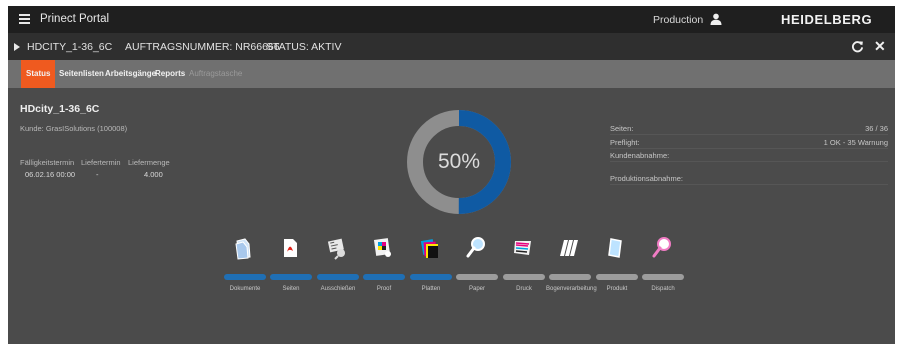 This screenshot has width=903, height=352. Describe the element at coordinates (663, 277) in the screenshot. I see `step-bar-dispatch` at that location.